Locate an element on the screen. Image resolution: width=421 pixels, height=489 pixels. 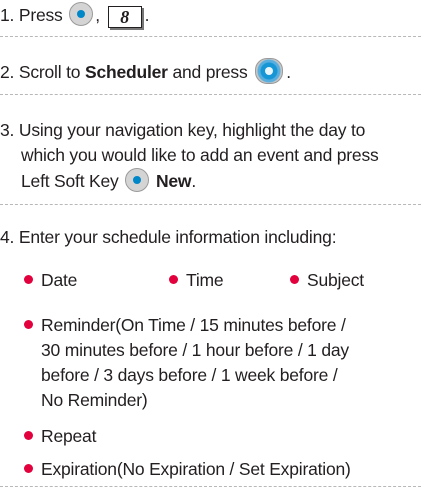
step-1-text: Press is located at coordinates (40, 15).